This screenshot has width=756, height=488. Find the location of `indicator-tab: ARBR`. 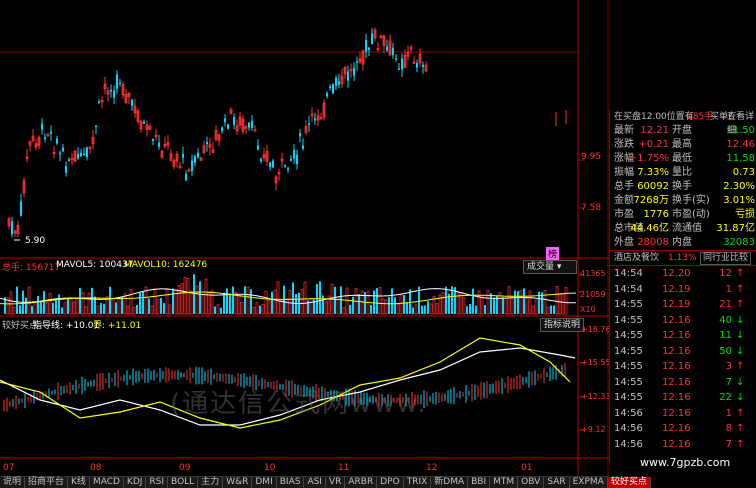

indicator-tab: ARBR is located at coordinates (361, 482).